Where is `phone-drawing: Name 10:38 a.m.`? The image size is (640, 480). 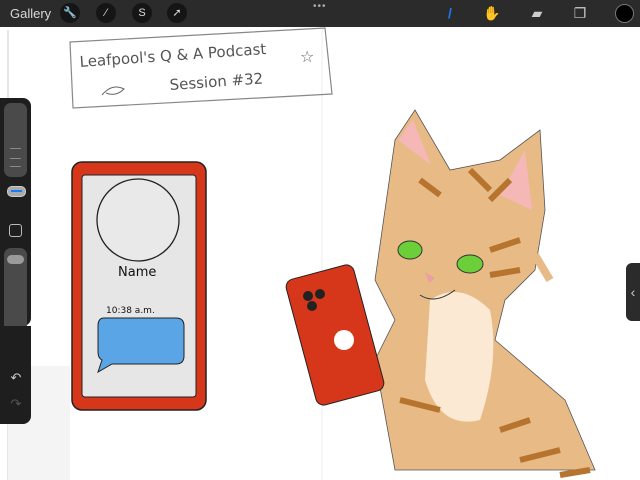 phone-drawing: Name 10:38 a.m. is located at coordinates (139, 286).